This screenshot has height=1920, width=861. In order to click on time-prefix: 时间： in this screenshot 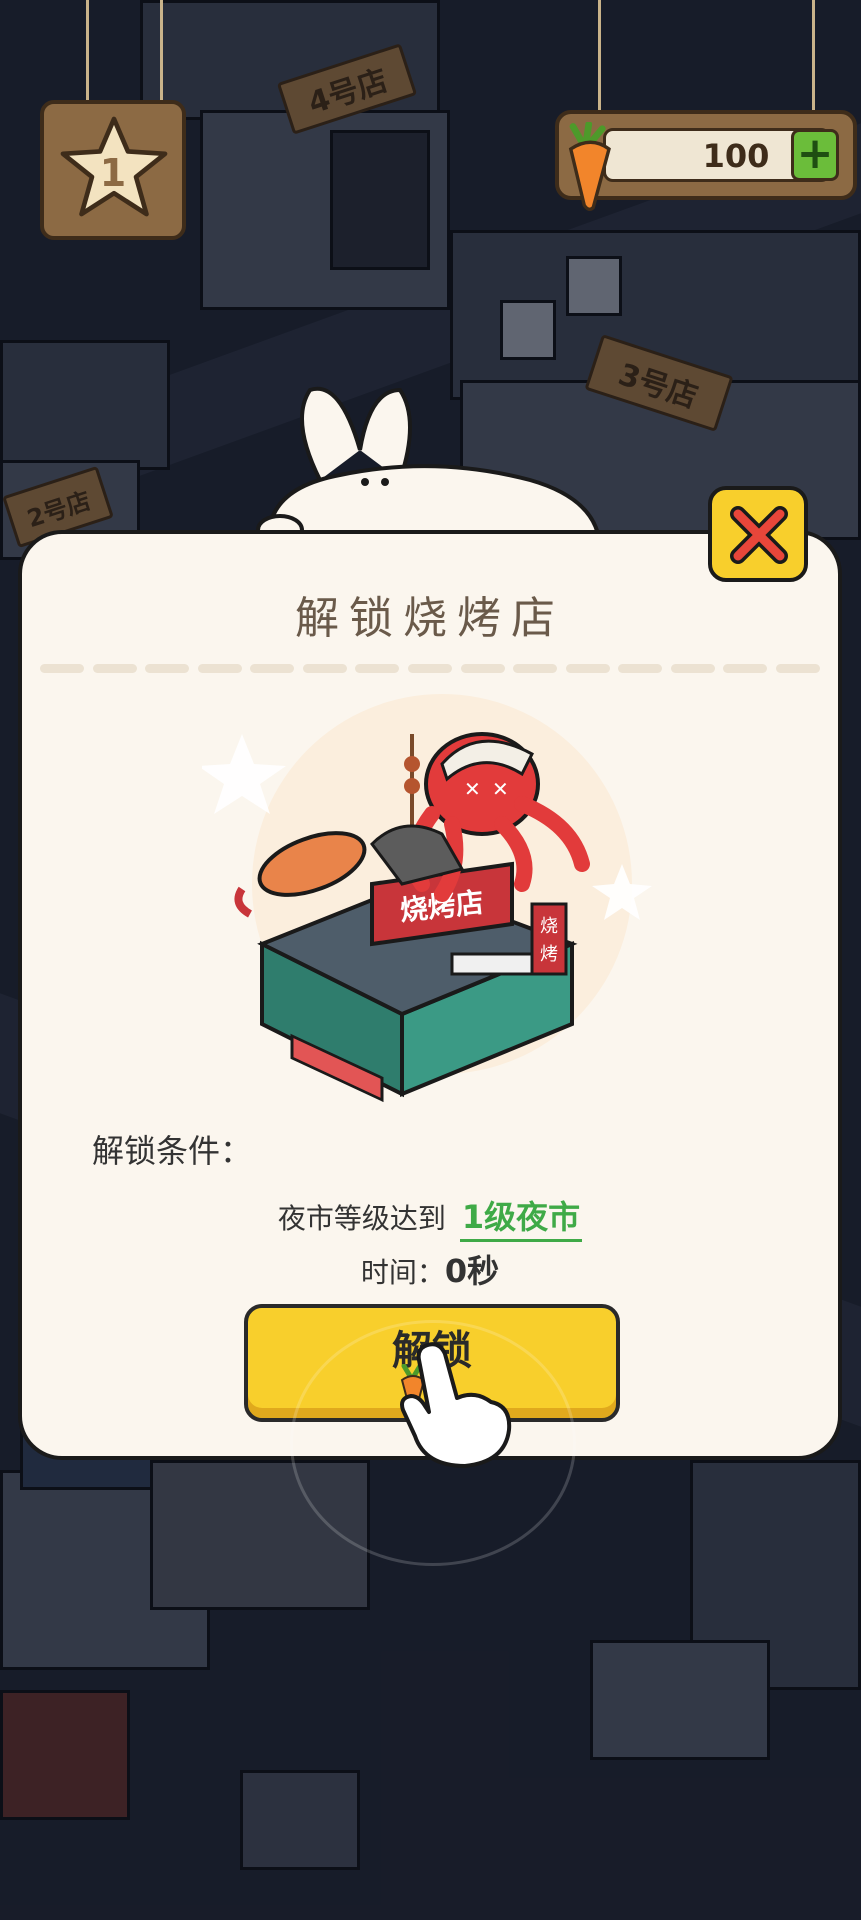, I will do `click(402, 1272)`.